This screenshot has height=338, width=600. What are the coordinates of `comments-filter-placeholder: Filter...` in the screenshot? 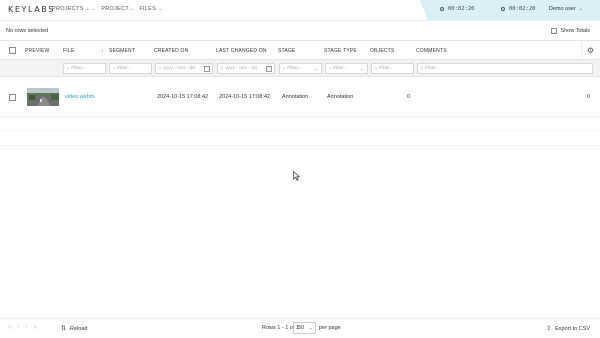 It's located at (432, 68).